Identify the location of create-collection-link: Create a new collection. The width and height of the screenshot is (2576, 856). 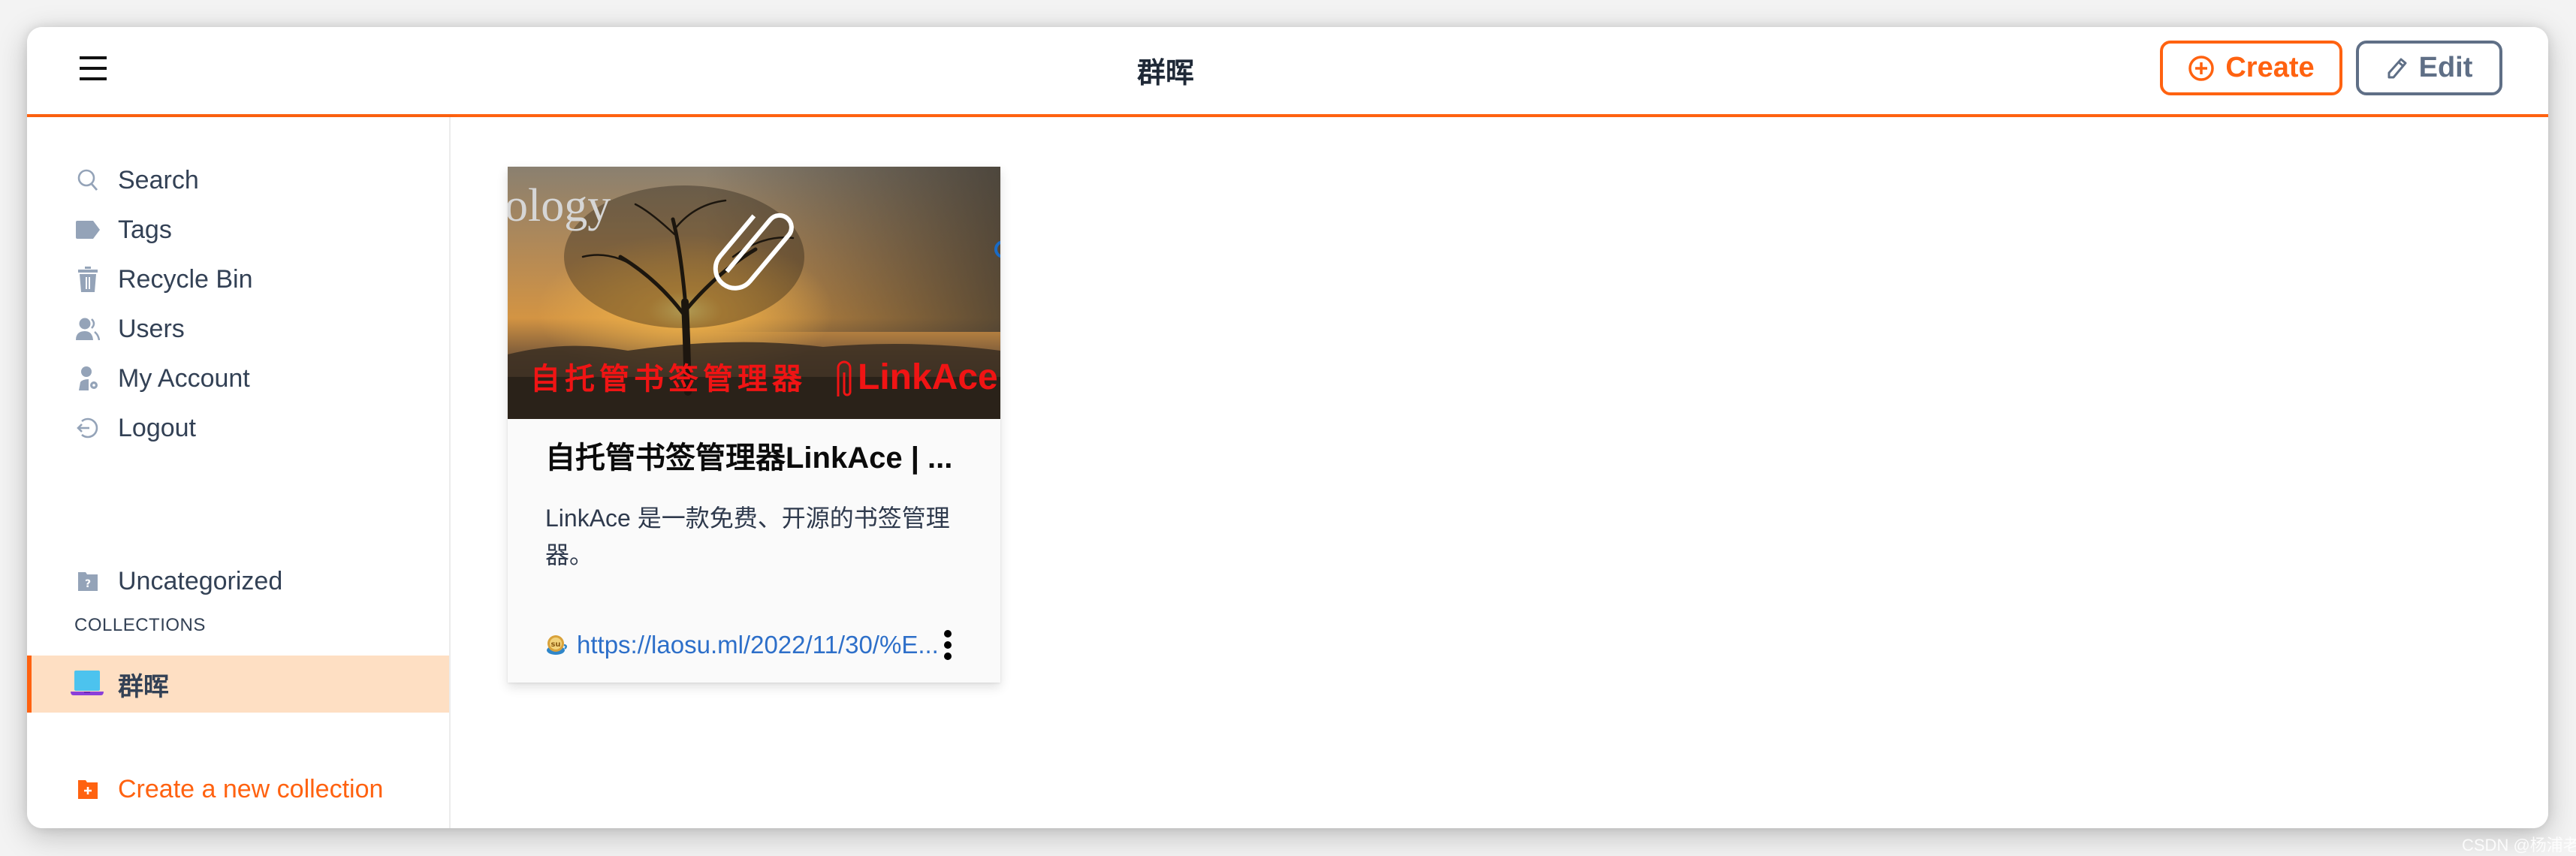
(238, 789).